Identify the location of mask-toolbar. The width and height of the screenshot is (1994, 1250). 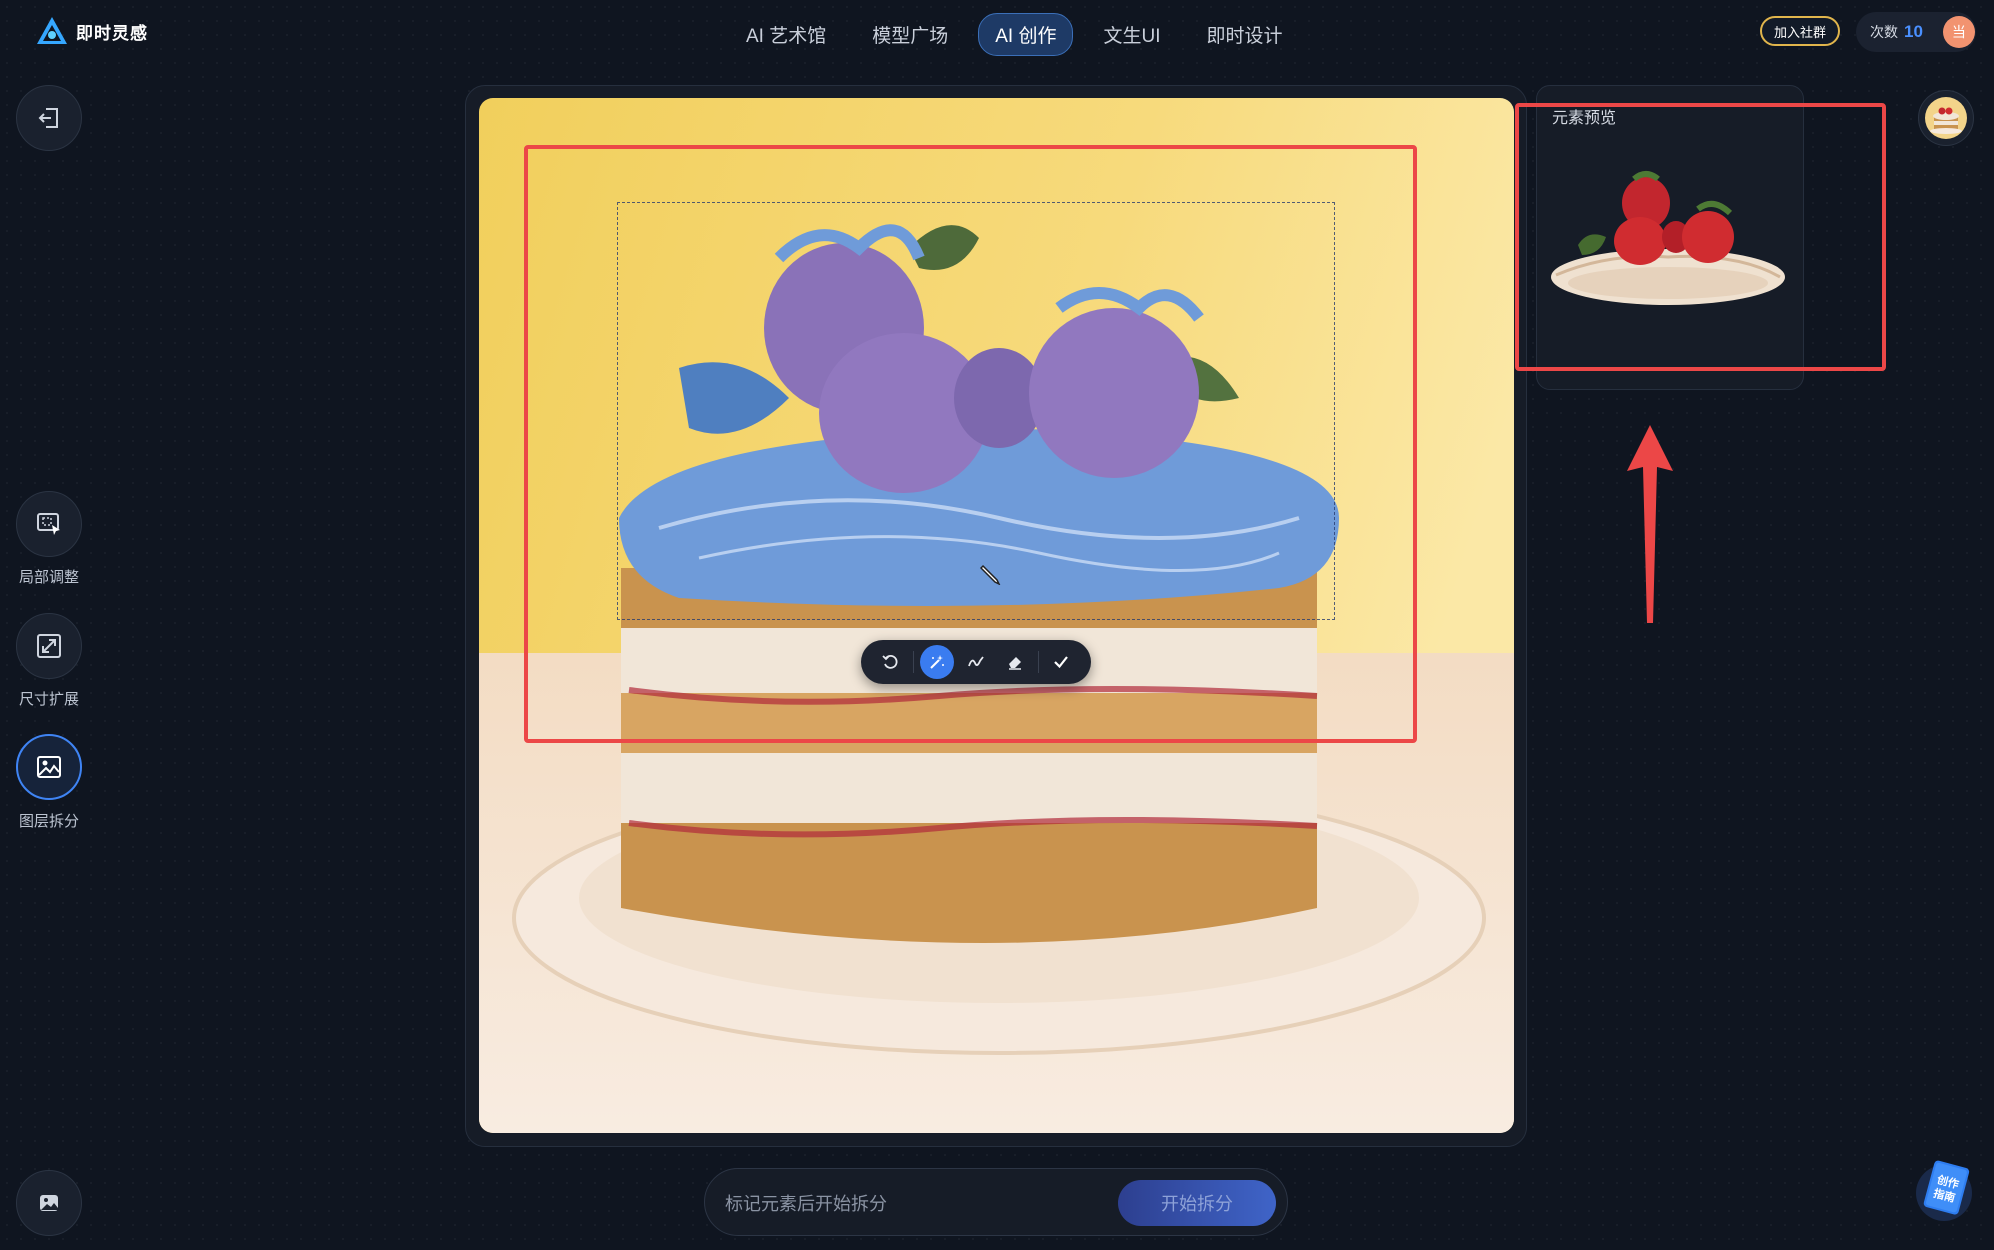
(976, 662).